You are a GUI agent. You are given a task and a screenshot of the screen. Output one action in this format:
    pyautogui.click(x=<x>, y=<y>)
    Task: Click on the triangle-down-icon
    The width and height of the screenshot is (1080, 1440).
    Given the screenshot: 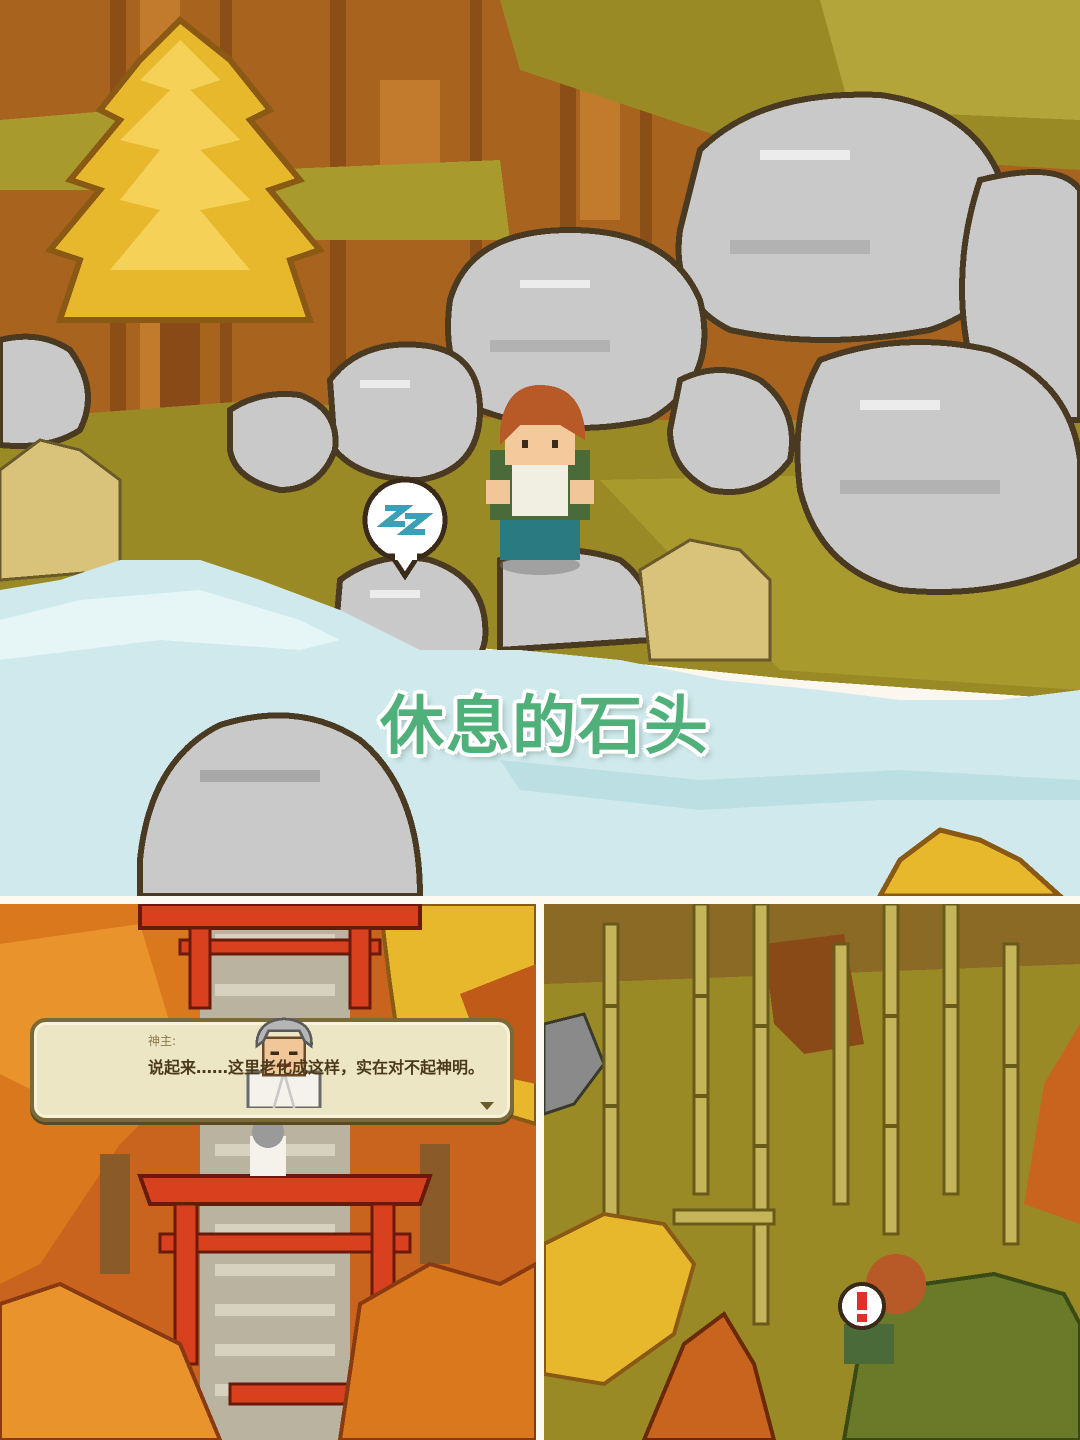 What is the action you would take?
    pyautogui.click(x=487, y=1106)
    